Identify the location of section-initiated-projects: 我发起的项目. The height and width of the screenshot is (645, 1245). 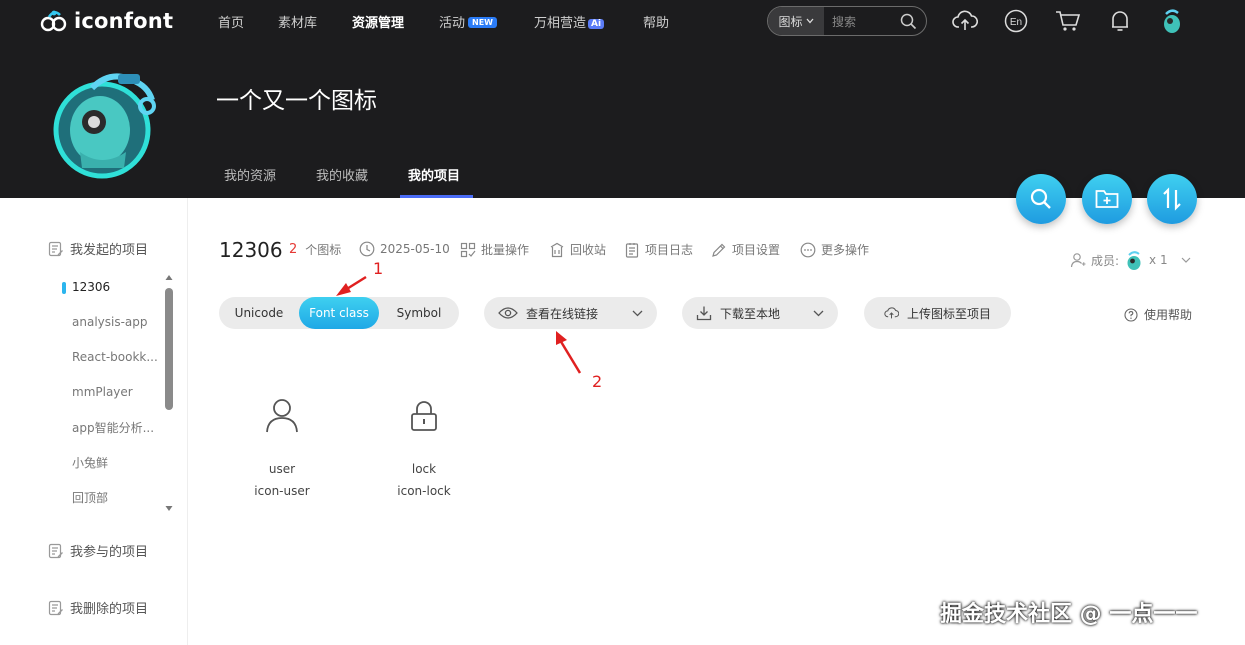
(98, 248).